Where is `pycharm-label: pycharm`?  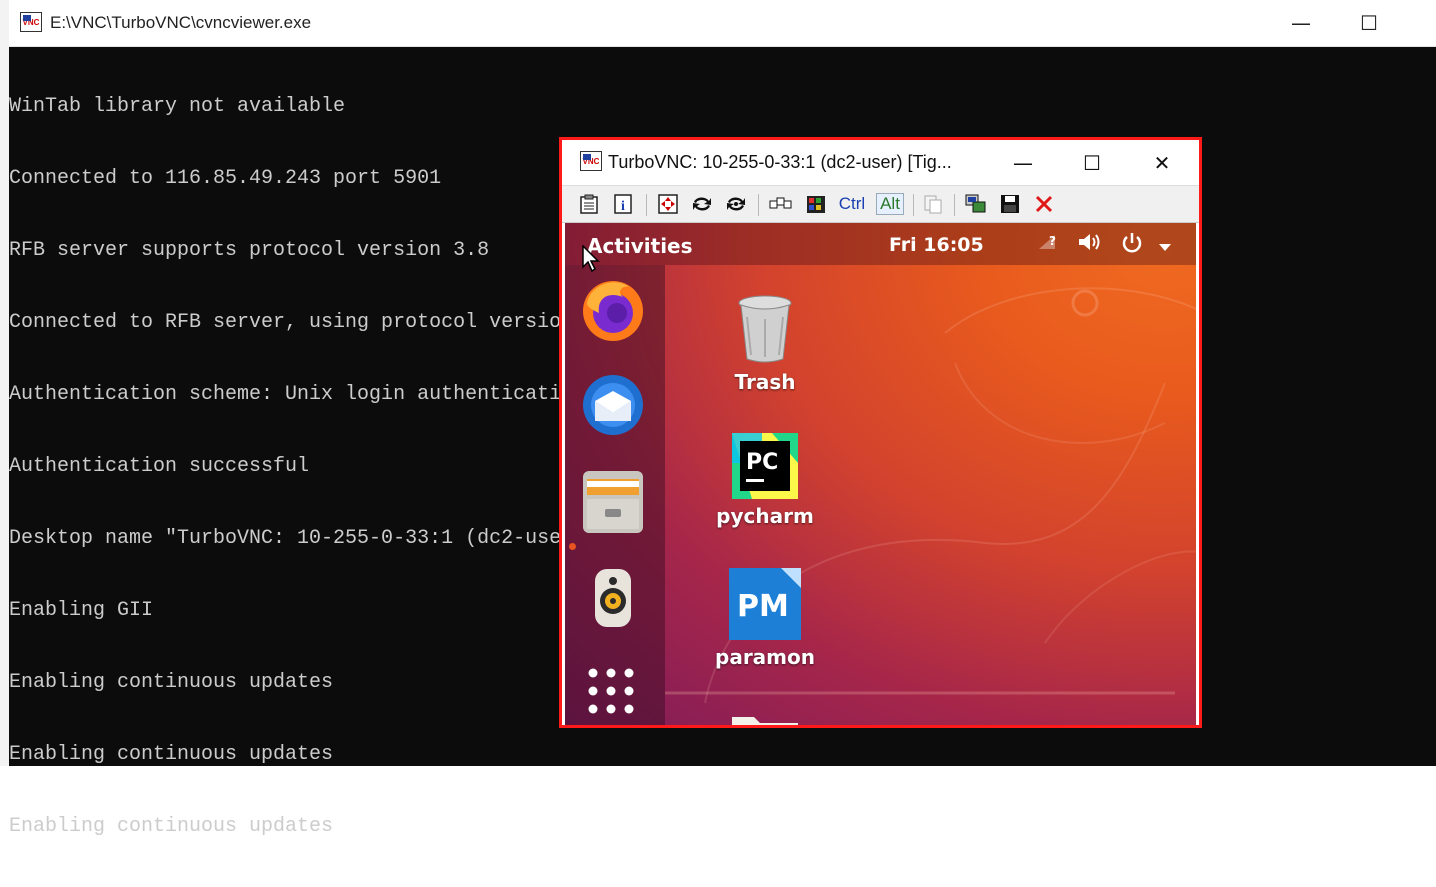 pycharm-label: pycharm is located at coordinates (765, 516).